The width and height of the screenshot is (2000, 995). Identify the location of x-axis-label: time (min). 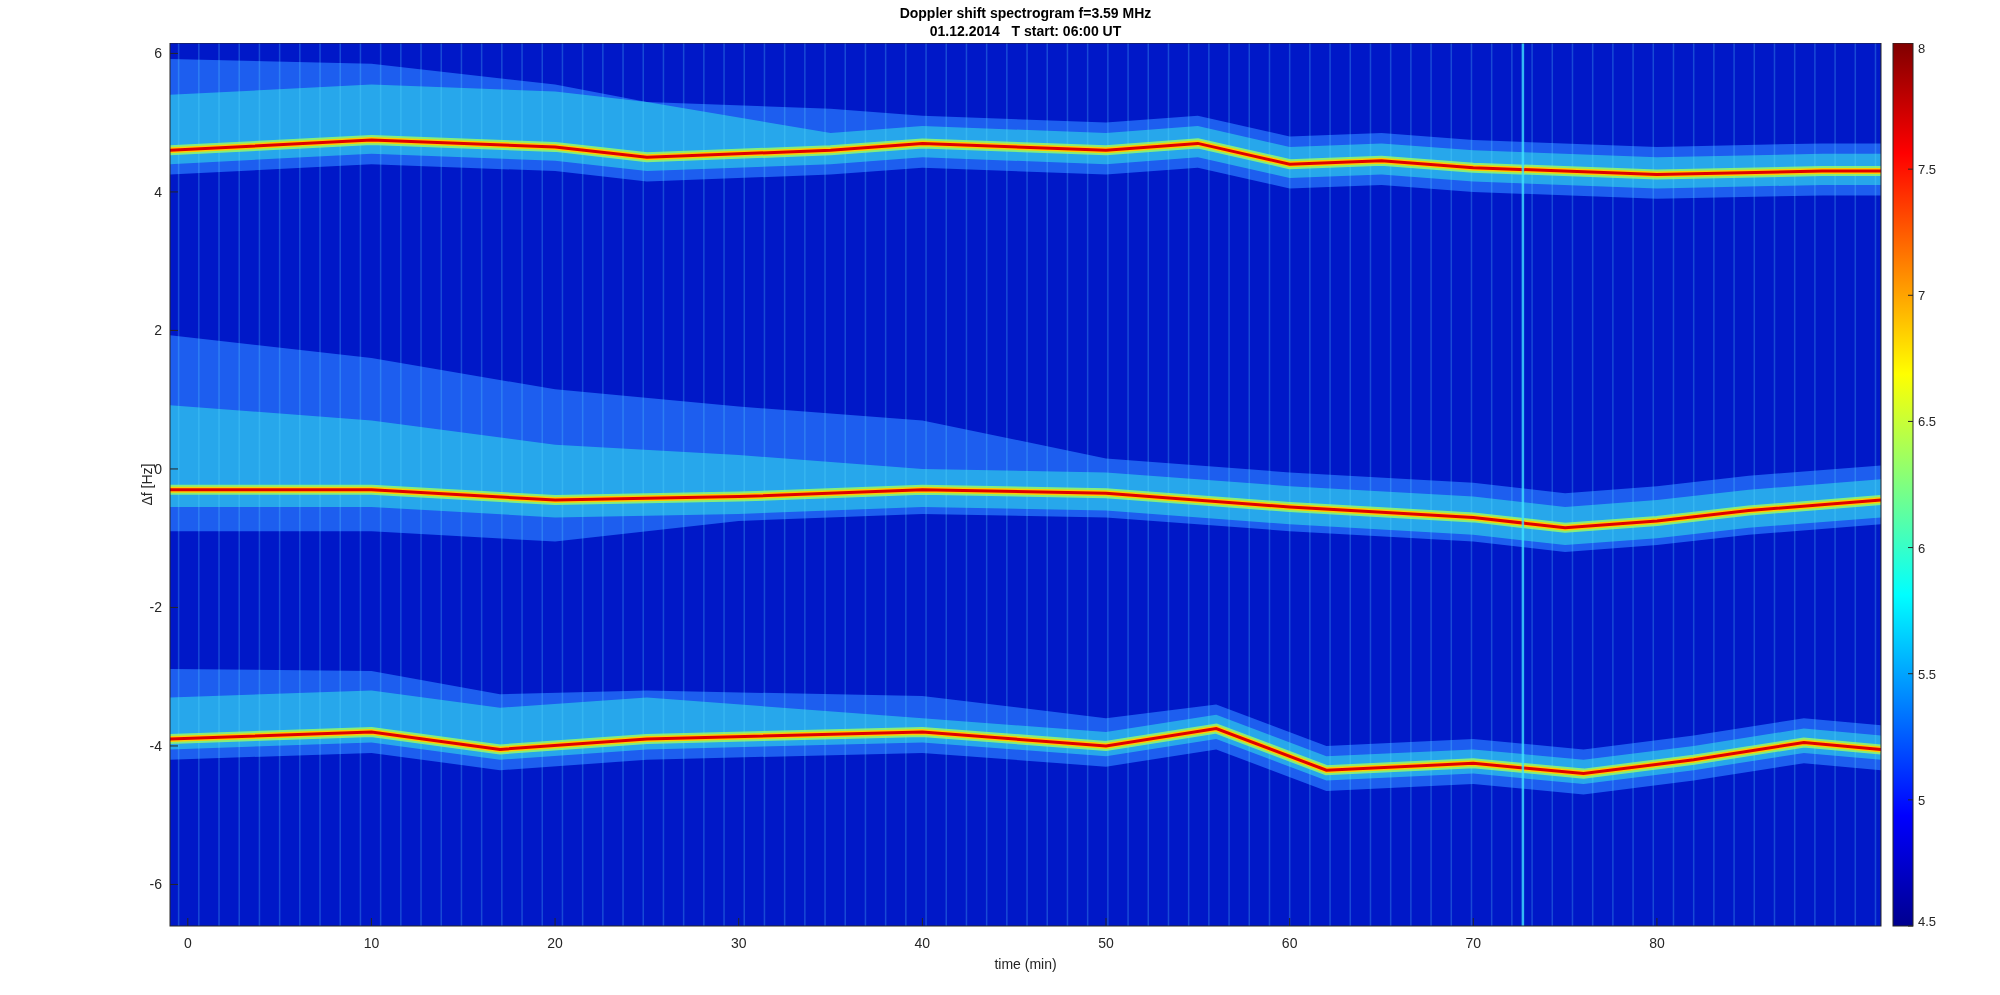
(1025, 964).